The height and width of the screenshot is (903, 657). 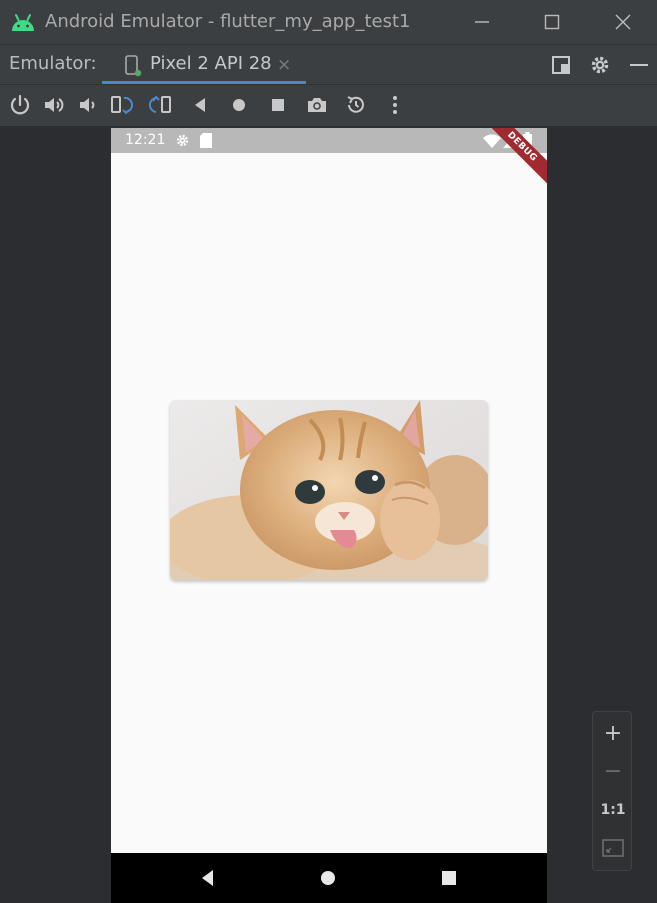 What do you see at coordinates (278, 105) in the screenshot?
I see `overview-icon` at bounding box center [278, 105].